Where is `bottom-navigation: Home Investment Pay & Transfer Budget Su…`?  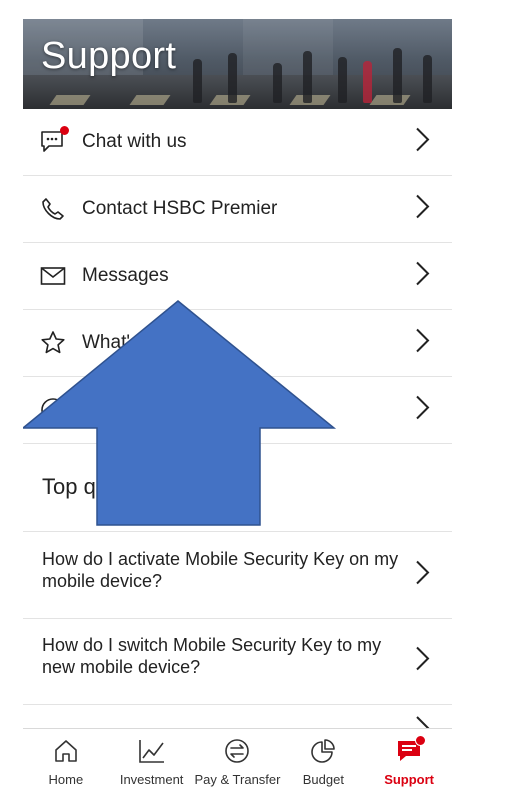
bottom-navigation: Home Investment Pay & Transfer Budget Su… is located at coordinates (237, 765).